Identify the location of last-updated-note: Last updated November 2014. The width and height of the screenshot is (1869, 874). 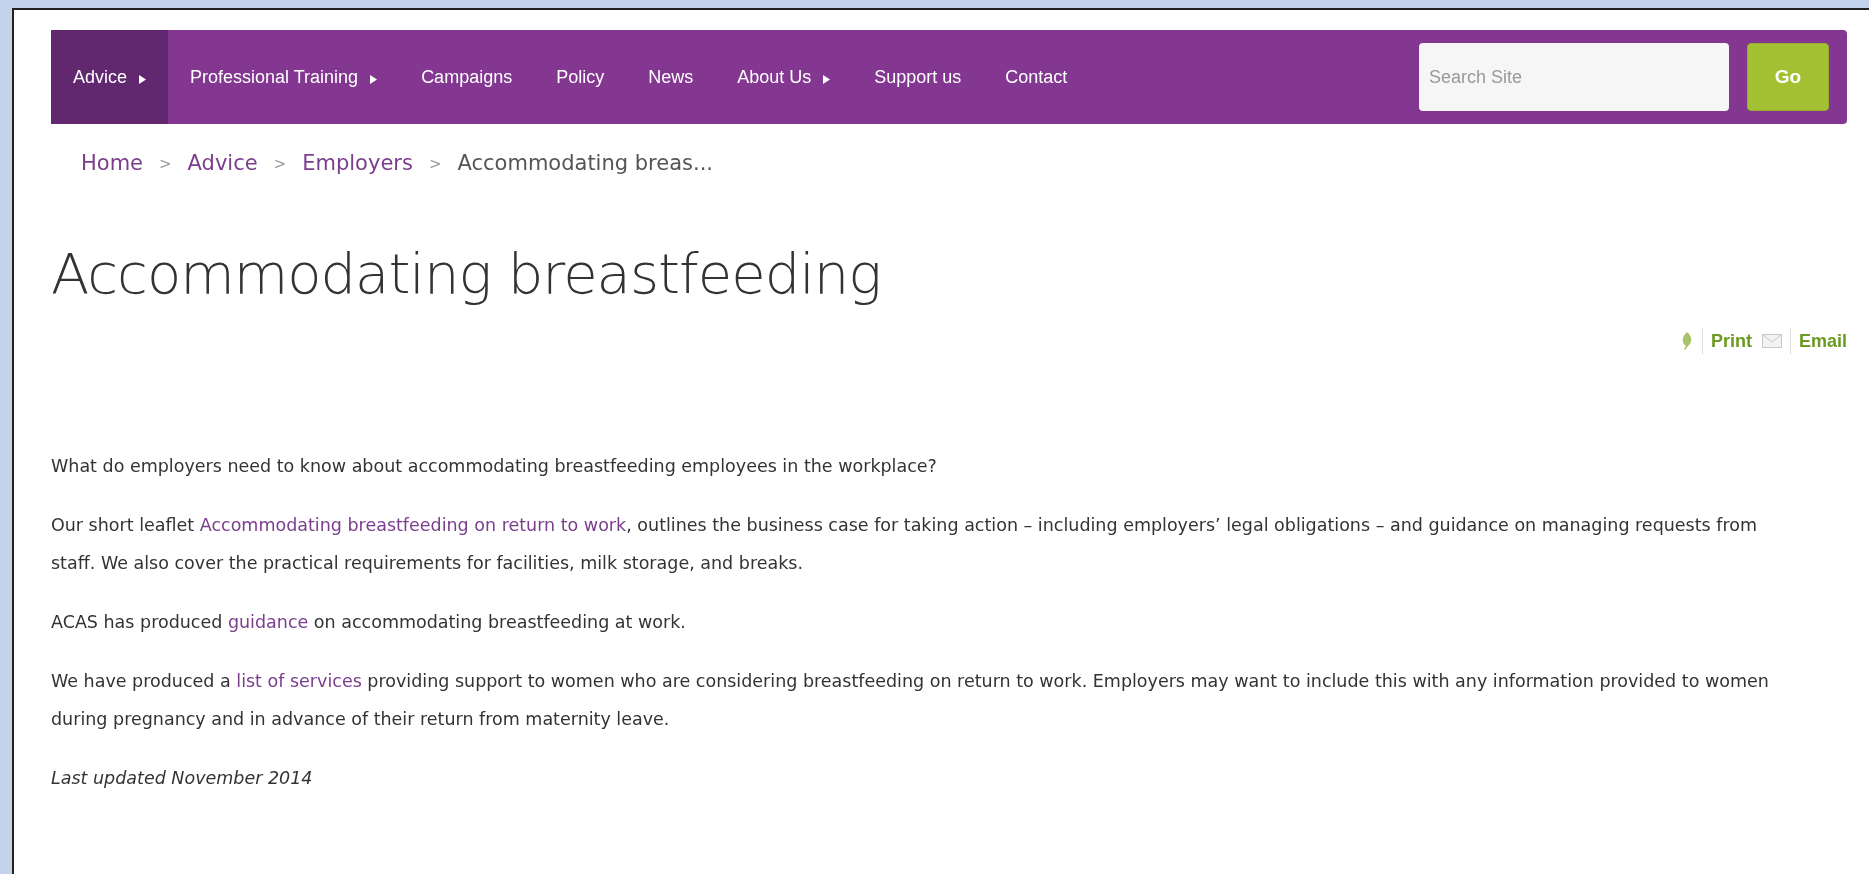
(182, 778).